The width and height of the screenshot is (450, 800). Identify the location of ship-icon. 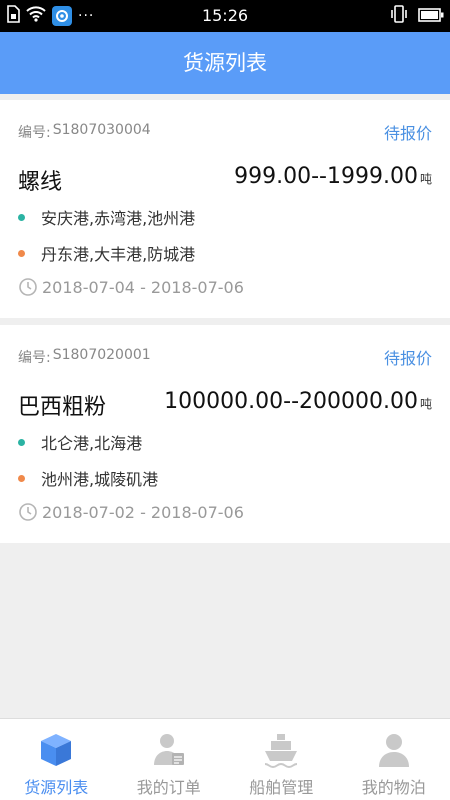
(281, 751).